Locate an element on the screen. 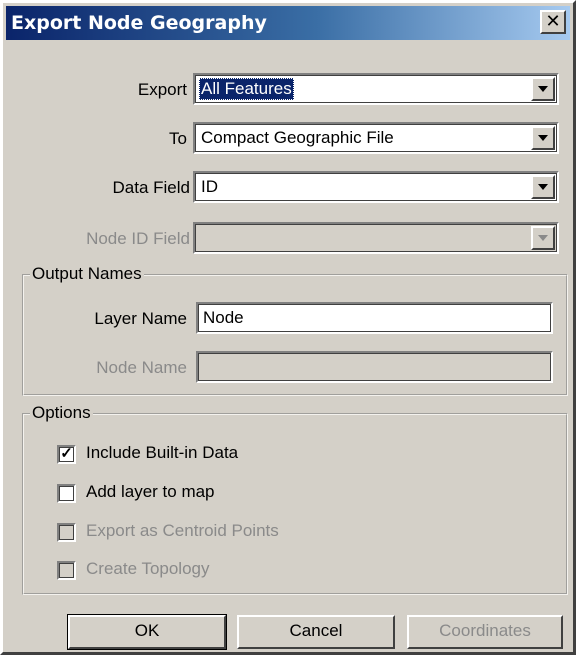 The height and width of the screenshot is (655, 576). layer-name-label: Layer Name is located at coordinates (140, 318).